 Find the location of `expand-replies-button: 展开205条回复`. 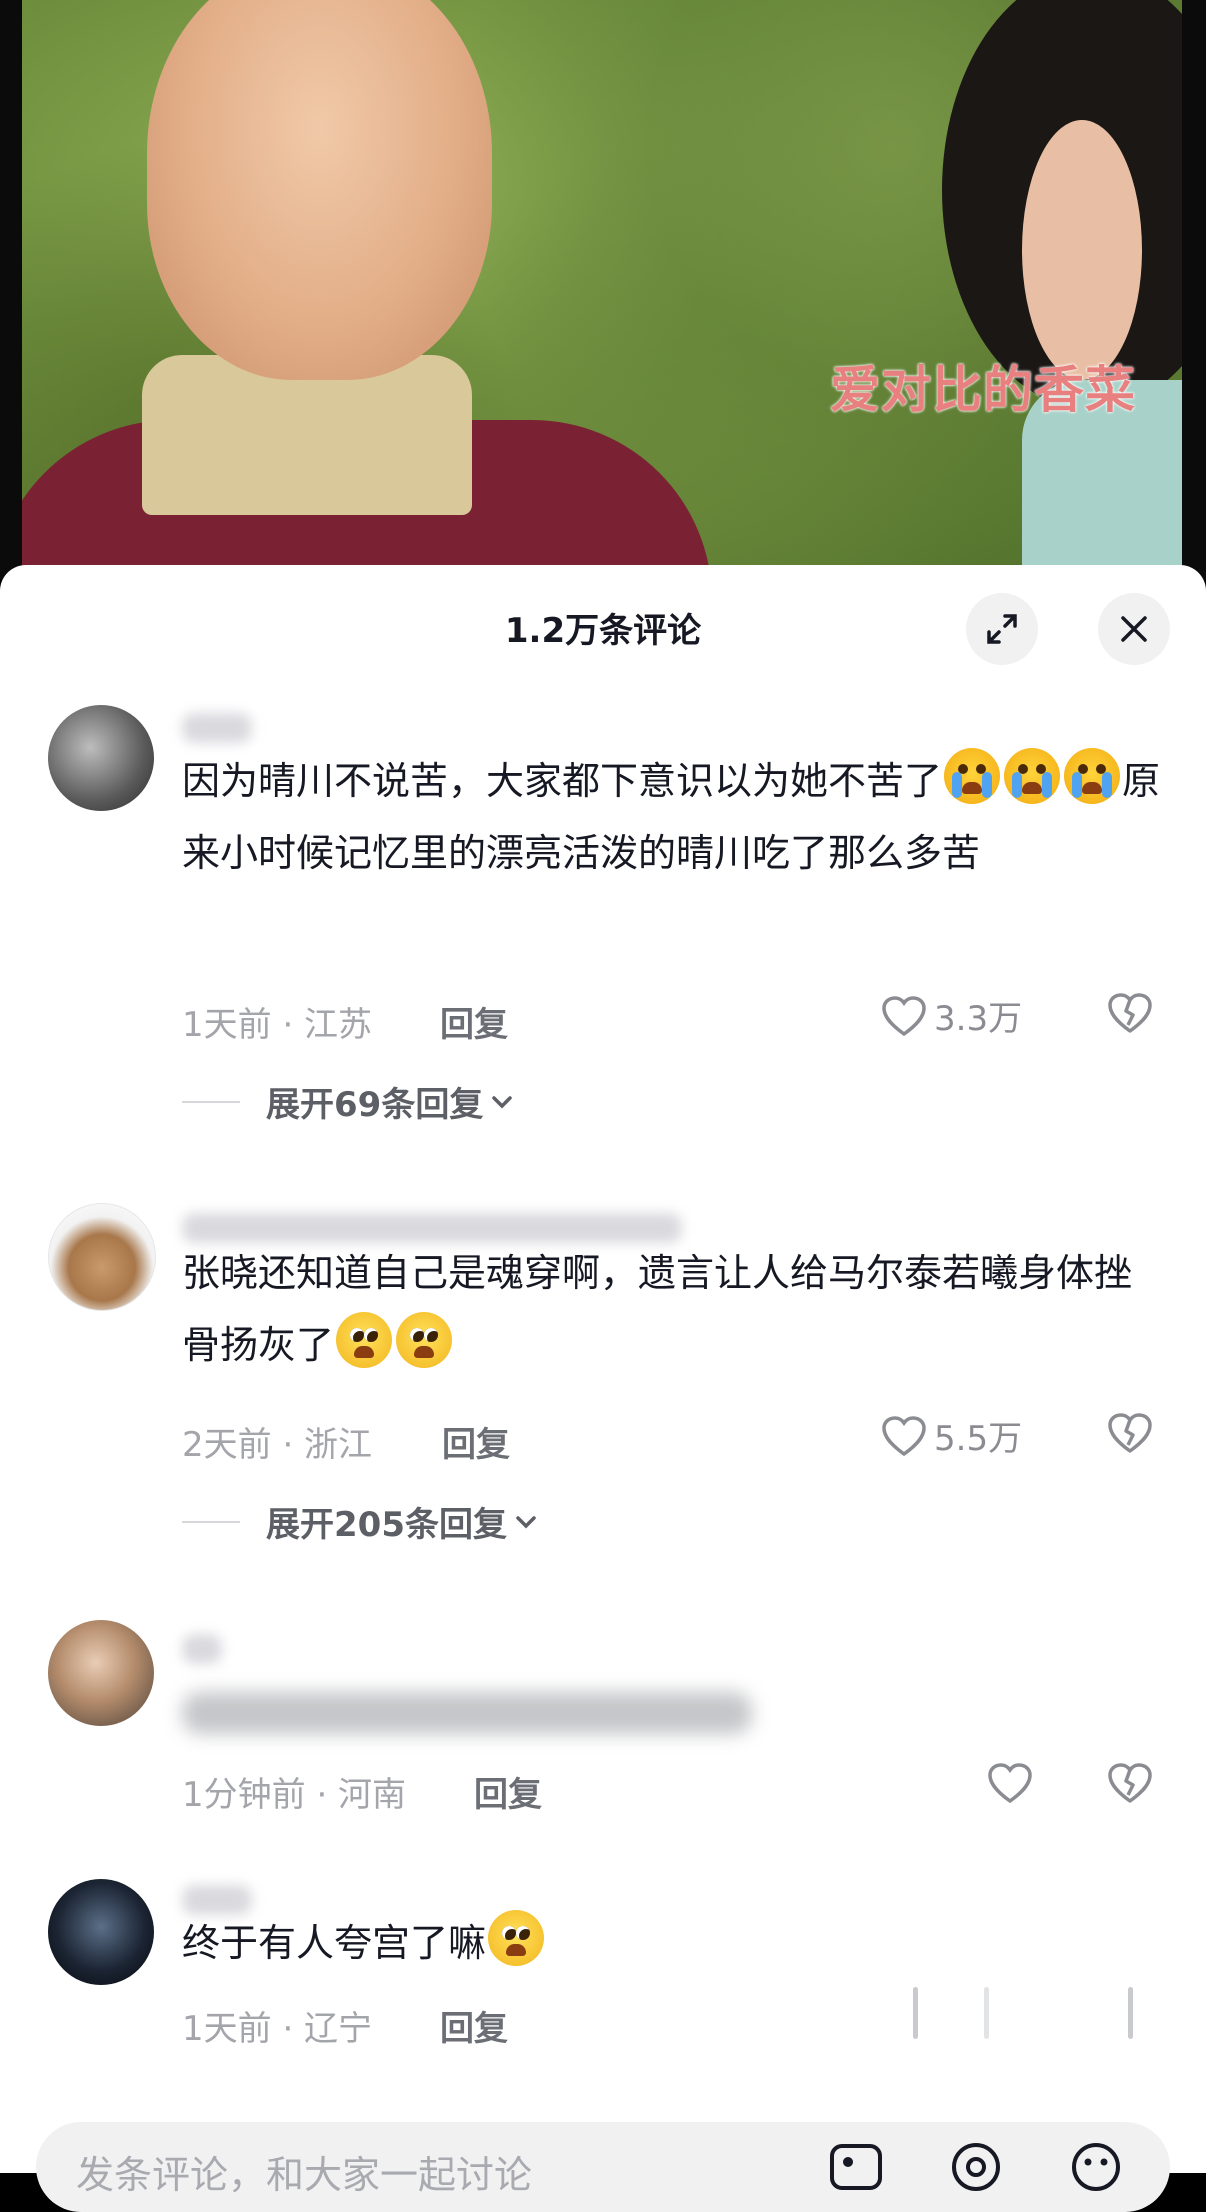

expand-replies-button: 展开205条回复 is located at coordinates (360, 1521).